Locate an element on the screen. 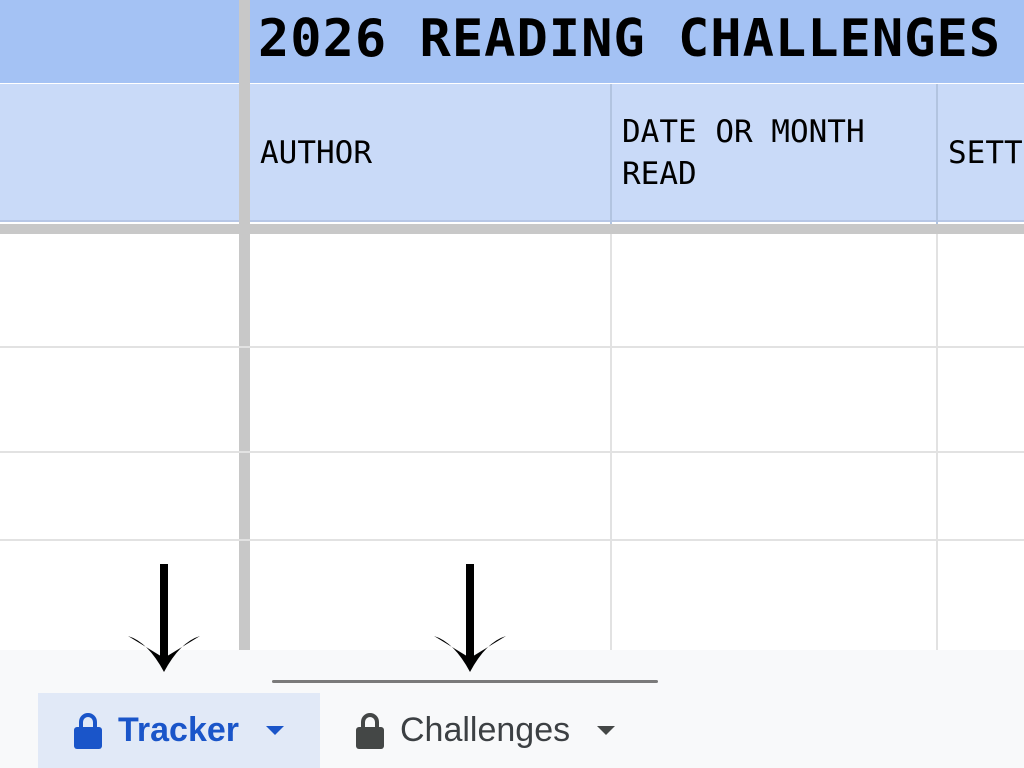  title-cell: 2026 READING CHALLENGES is located at coordinates (637, 41).